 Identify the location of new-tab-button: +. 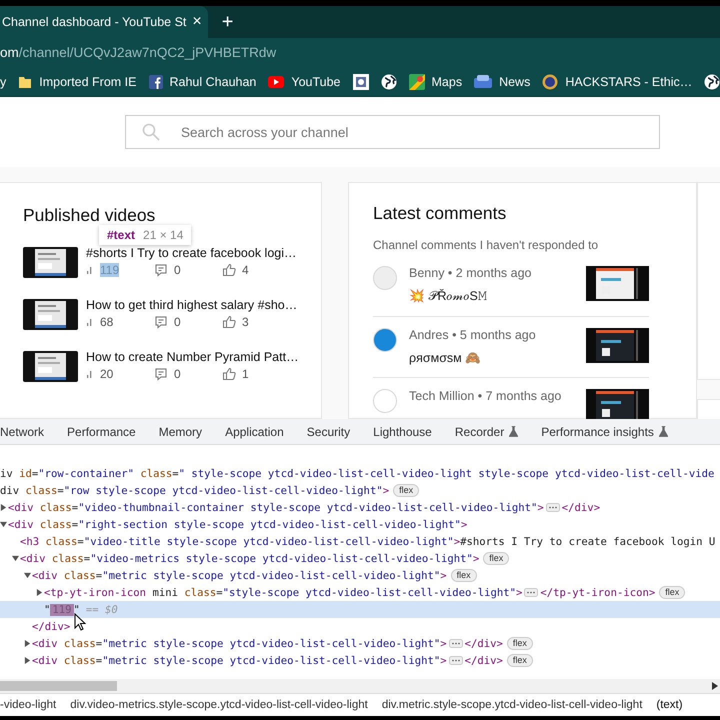
(228, 22).